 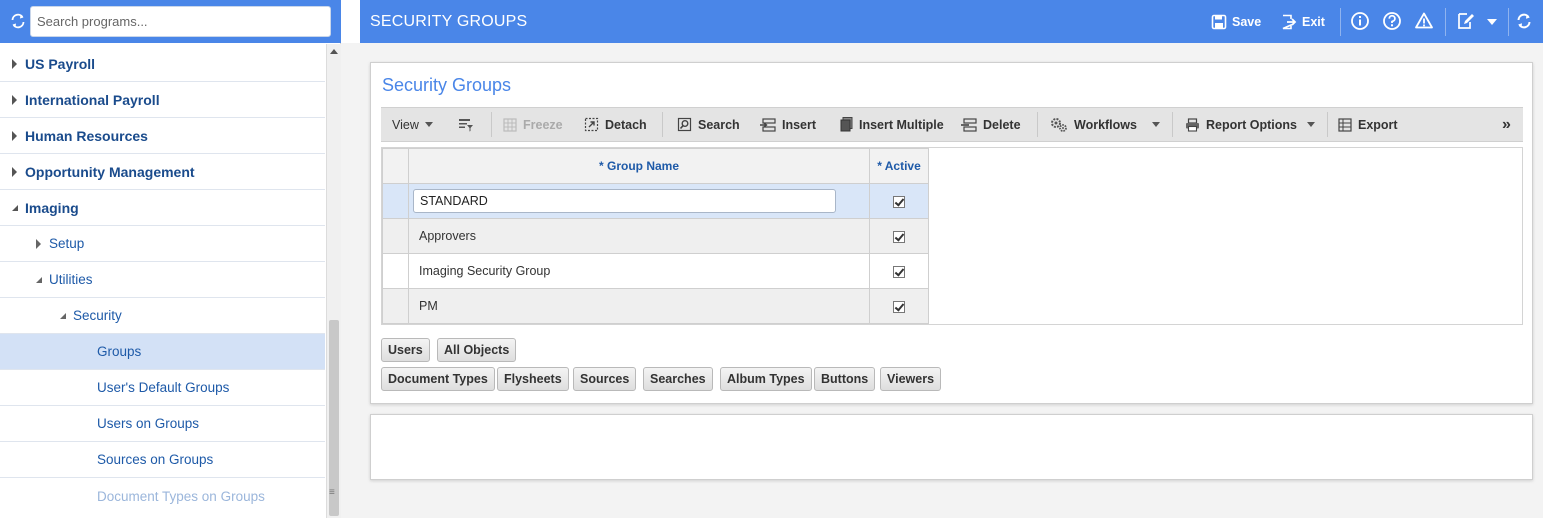 I want to click on tree-item-human-resources: Human Resources, so click(x=162, y=136).